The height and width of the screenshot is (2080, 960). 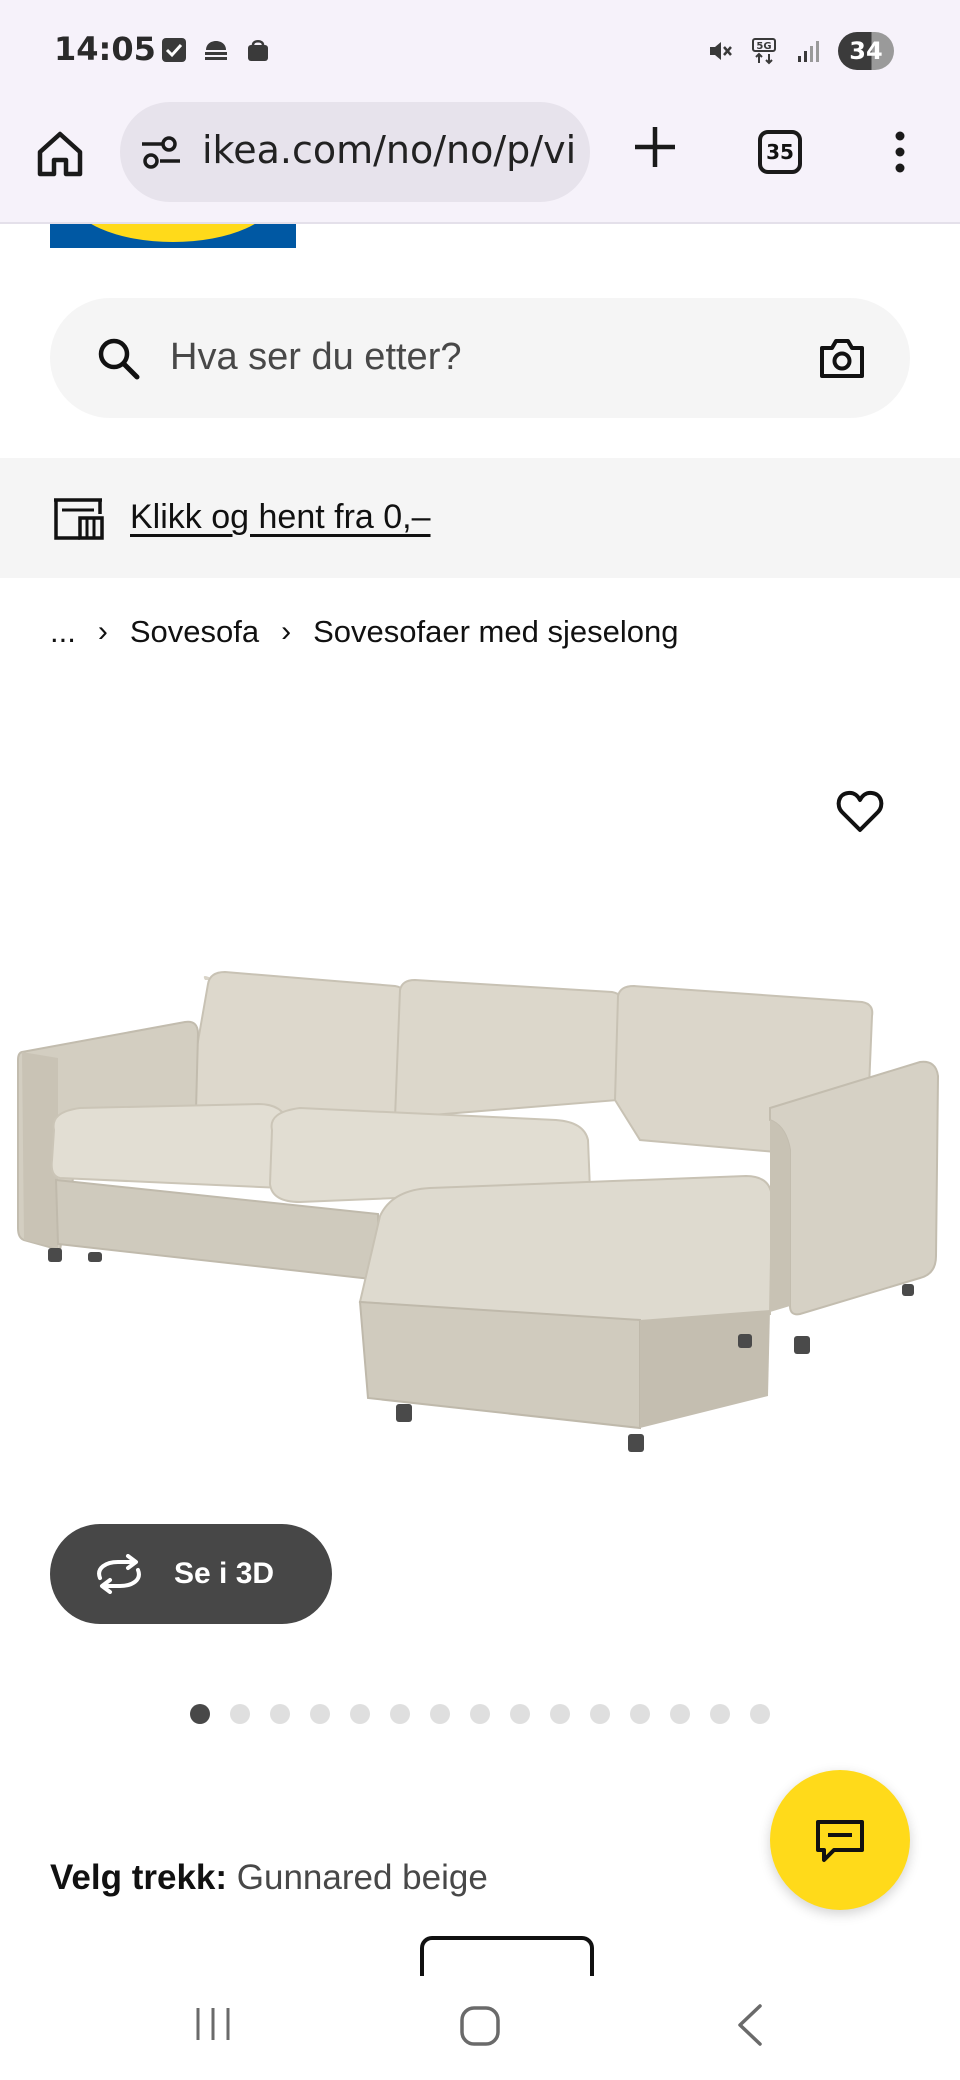 I want to click on tabs-icon: 35, so click(x=780, y=152).